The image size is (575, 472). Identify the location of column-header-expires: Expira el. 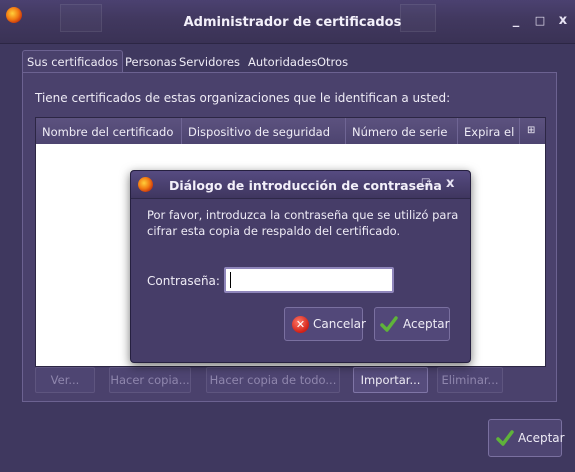
(489, 131).